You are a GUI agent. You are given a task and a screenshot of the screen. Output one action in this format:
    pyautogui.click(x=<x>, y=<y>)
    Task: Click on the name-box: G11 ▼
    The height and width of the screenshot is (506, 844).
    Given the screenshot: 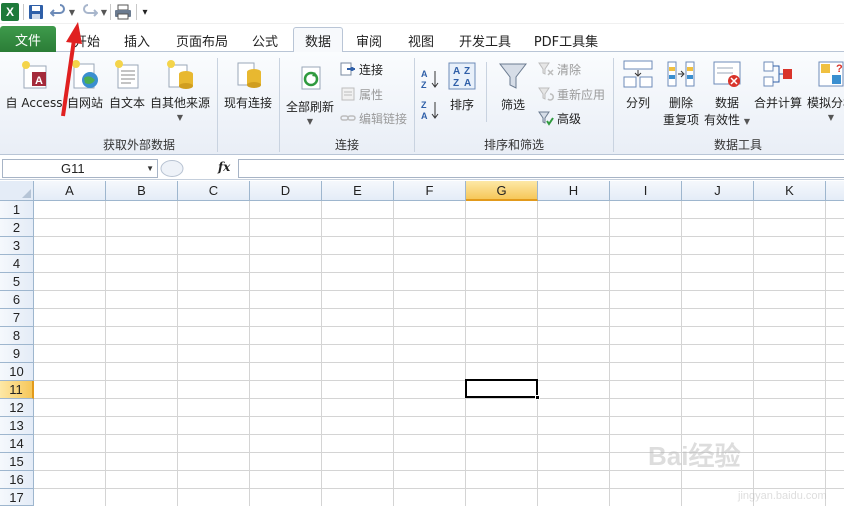 What is the action you would take?
    pyautogui.click(x=80, y=168)
    